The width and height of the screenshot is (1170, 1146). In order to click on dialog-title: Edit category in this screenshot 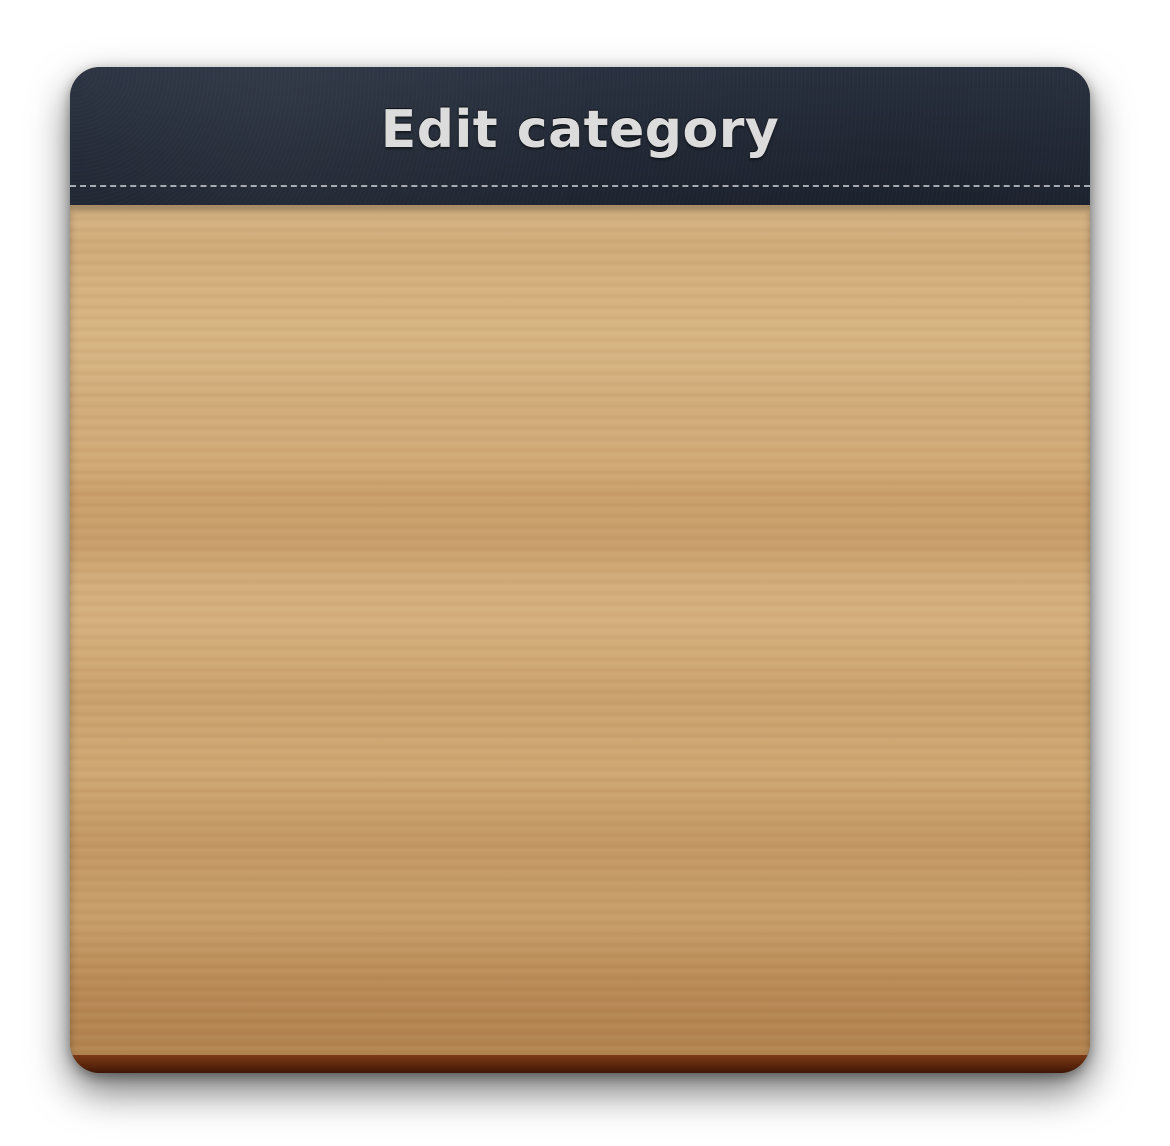, I will do `click(580, 130)`.